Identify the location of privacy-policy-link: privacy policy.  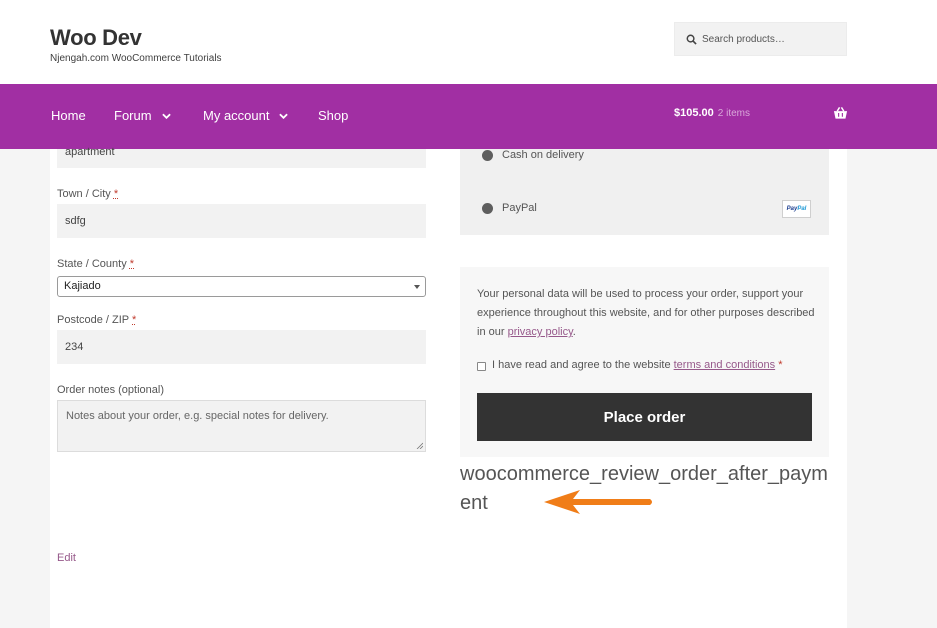
(540, 332).